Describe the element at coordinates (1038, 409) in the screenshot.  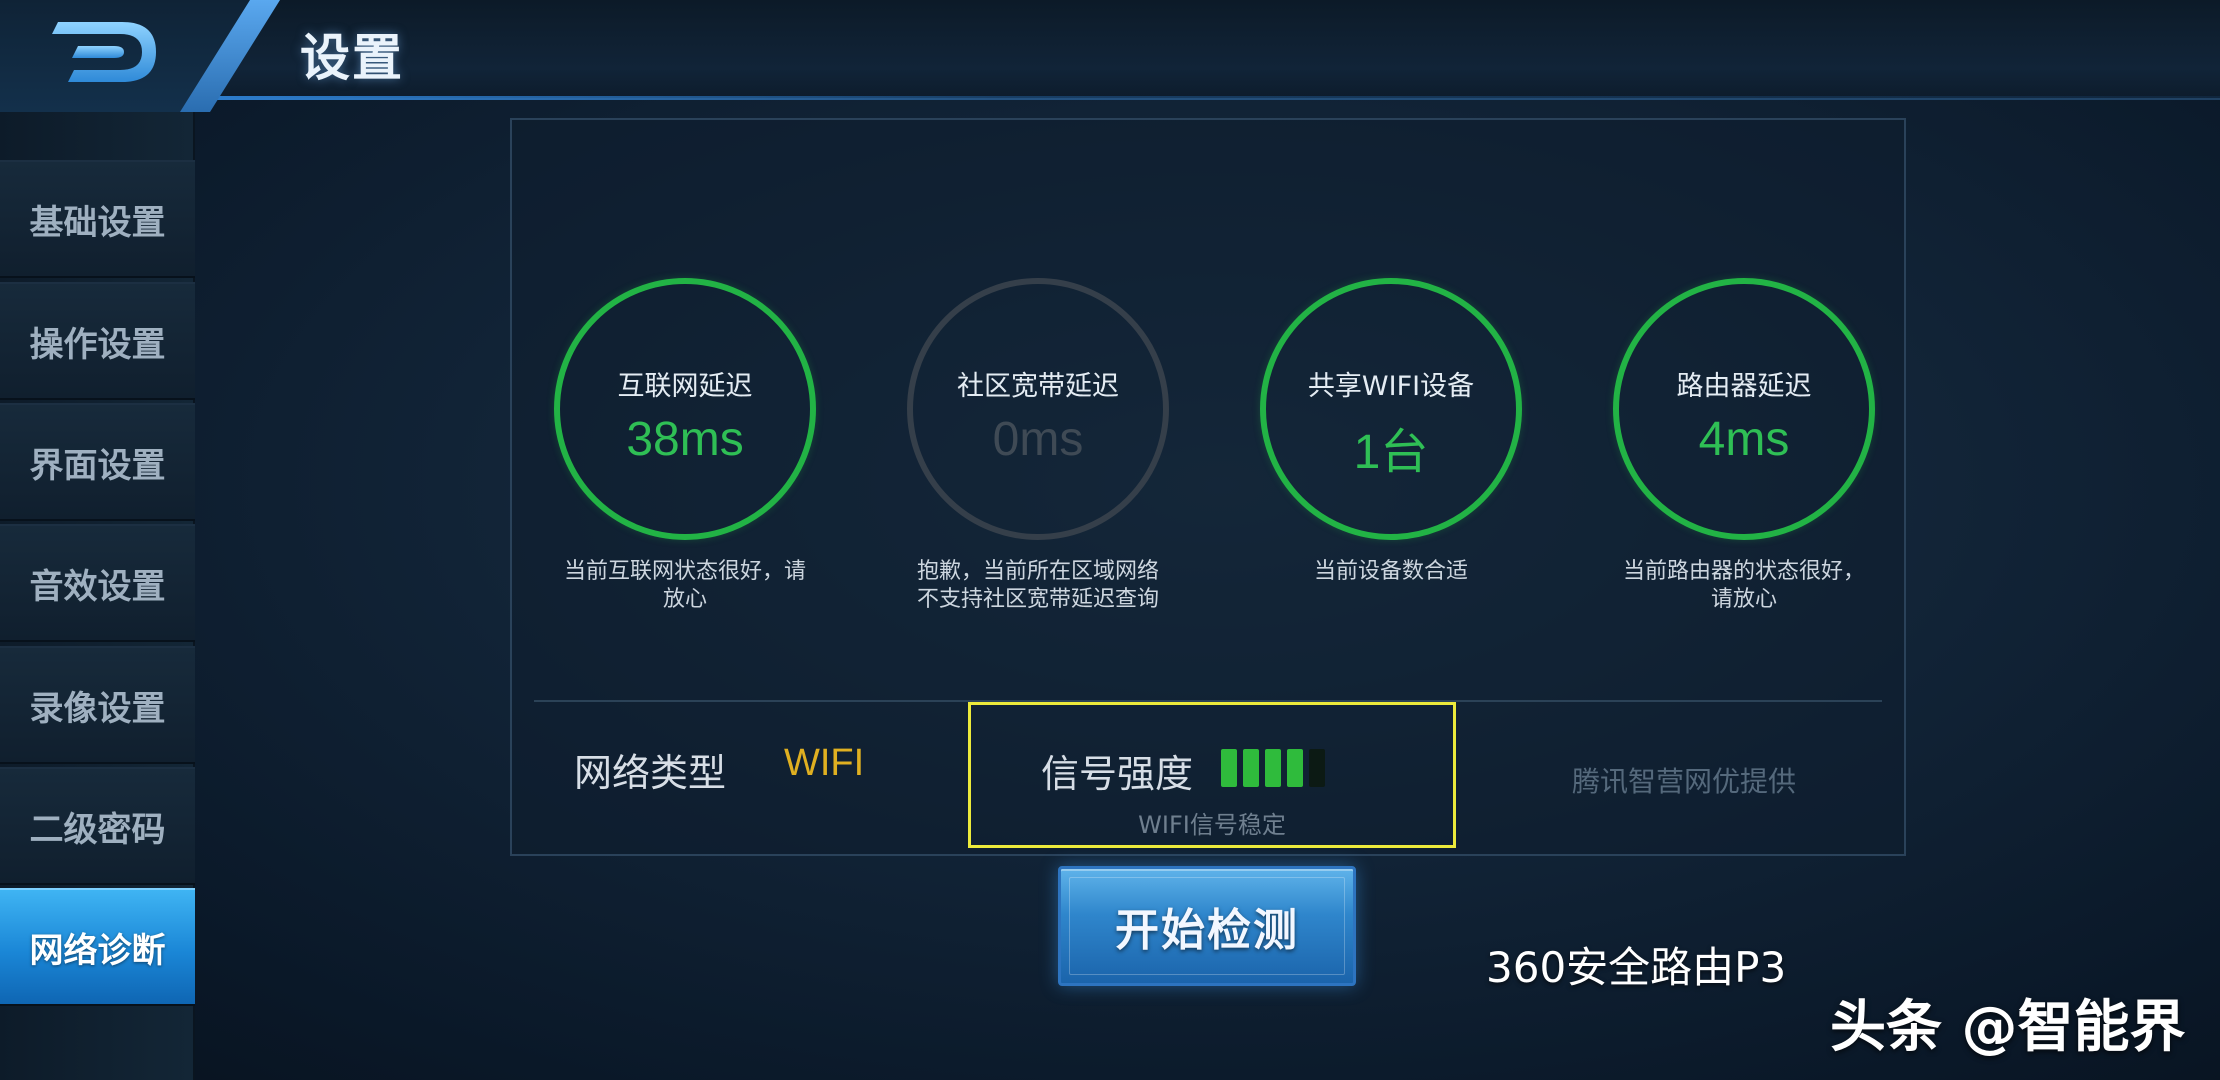
I see `gauge-ring: 社区宽带延迟 0ms` at that location.